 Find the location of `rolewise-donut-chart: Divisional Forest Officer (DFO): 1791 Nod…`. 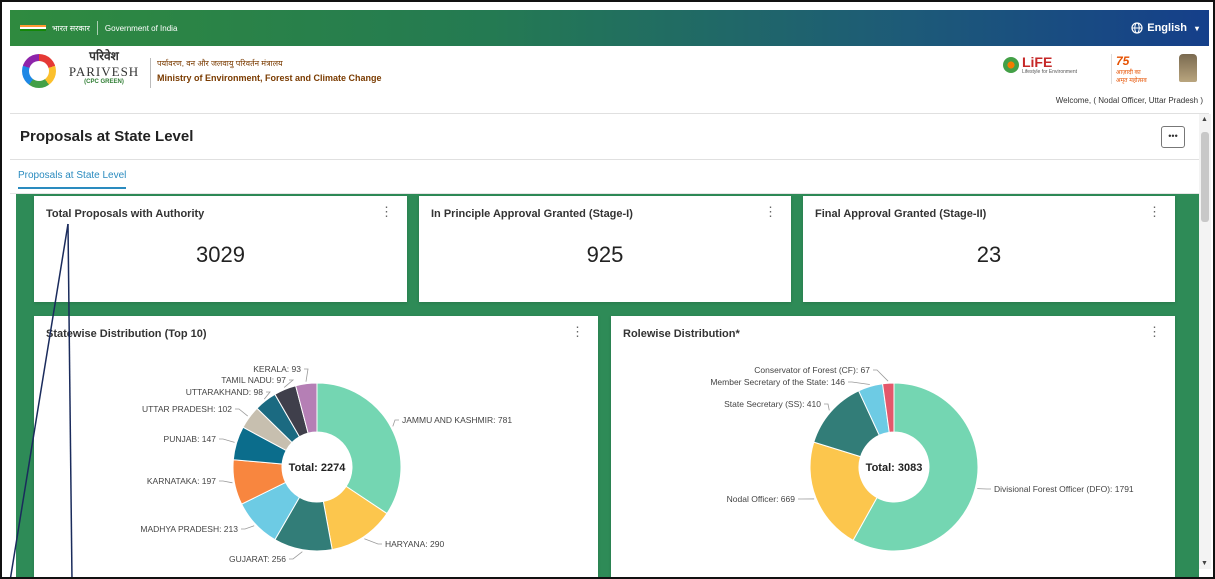

rolewise-donut-chart: Divisional Forest Officer (DFO): 1791 Nod… is located at coordinates (922, 458).